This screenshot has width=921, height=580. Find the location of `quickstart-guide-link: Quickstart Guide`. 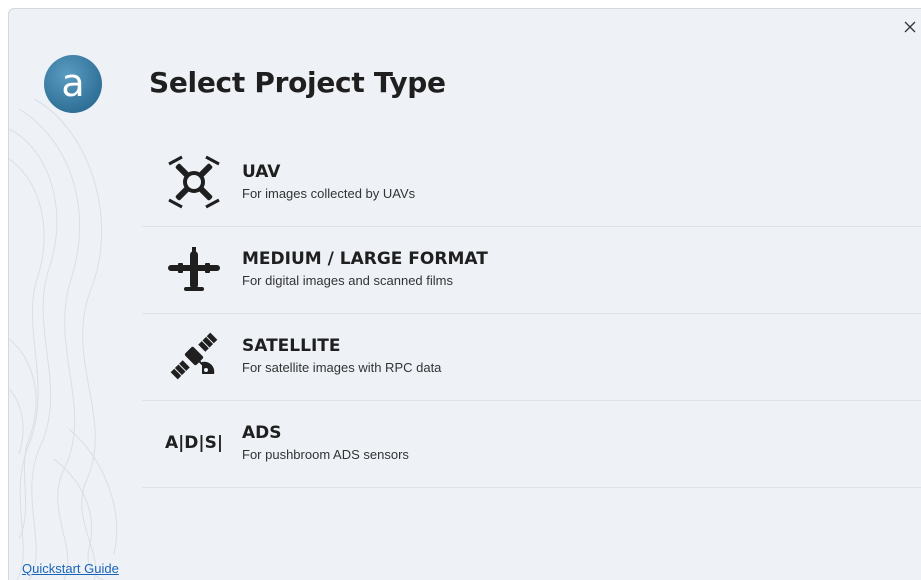

quickstart-guide-link: Quickstart Guide is located at coordinates (70, 568).